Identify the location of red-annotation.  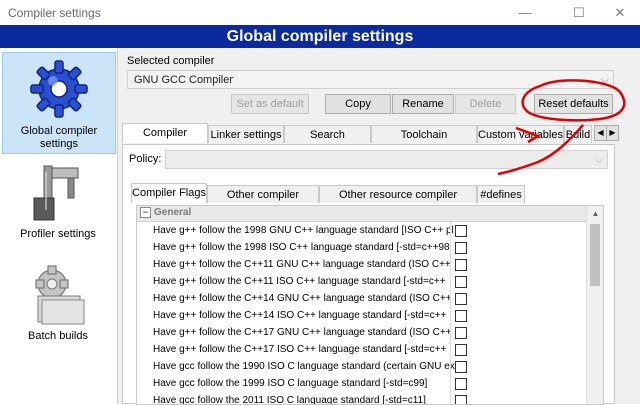
(561, 127).